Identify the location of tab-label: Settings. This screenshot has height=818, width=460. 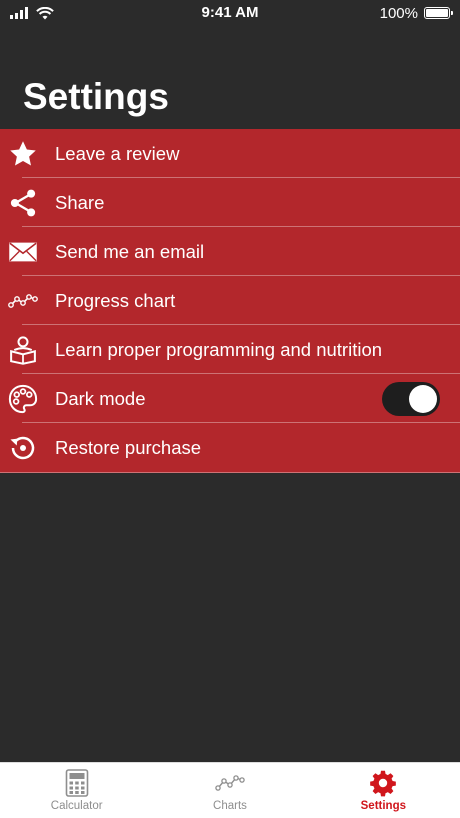
(383, 806).